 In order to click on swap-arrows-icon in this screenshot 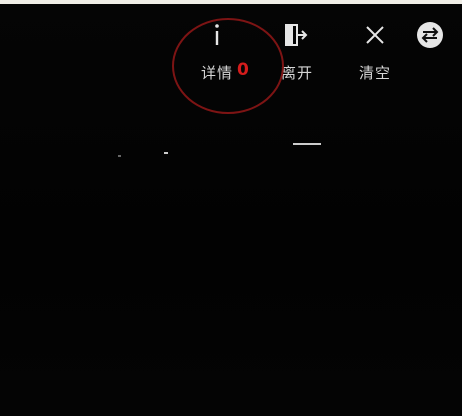, I will do `click(430, 35)`.